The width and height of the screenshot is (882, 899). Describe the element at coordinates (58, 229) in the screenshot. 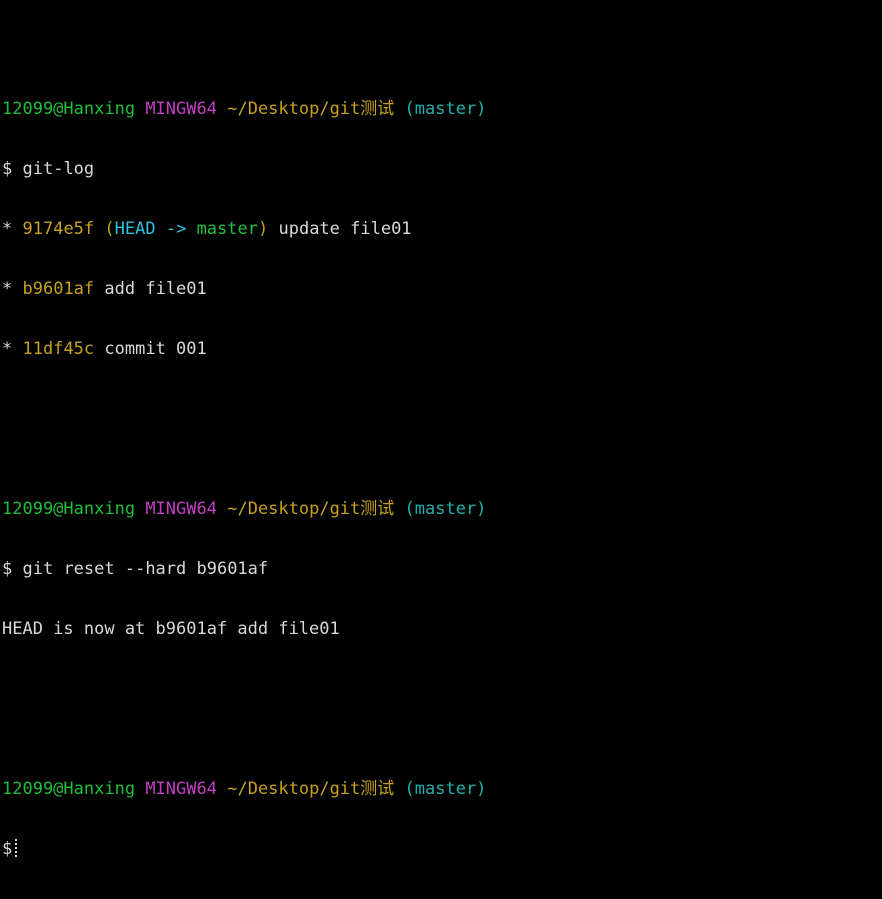

I see `commit-hash: 9174e5f` at that location.